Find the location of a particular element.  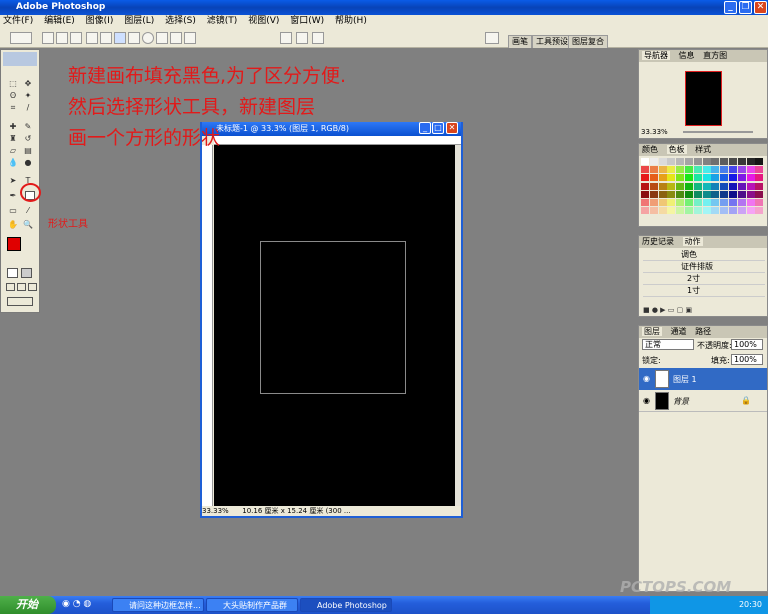

tool-preset-picker is located at coordinates (21, 38).